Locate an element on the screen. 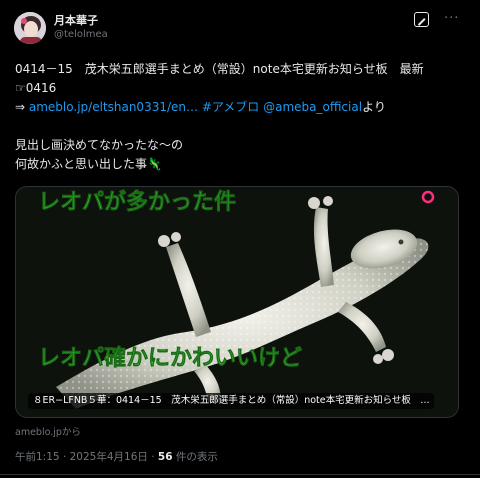 This screenshot has width=480, height=478. arrow-text: ⇒ is located at coordinates (22, 107).